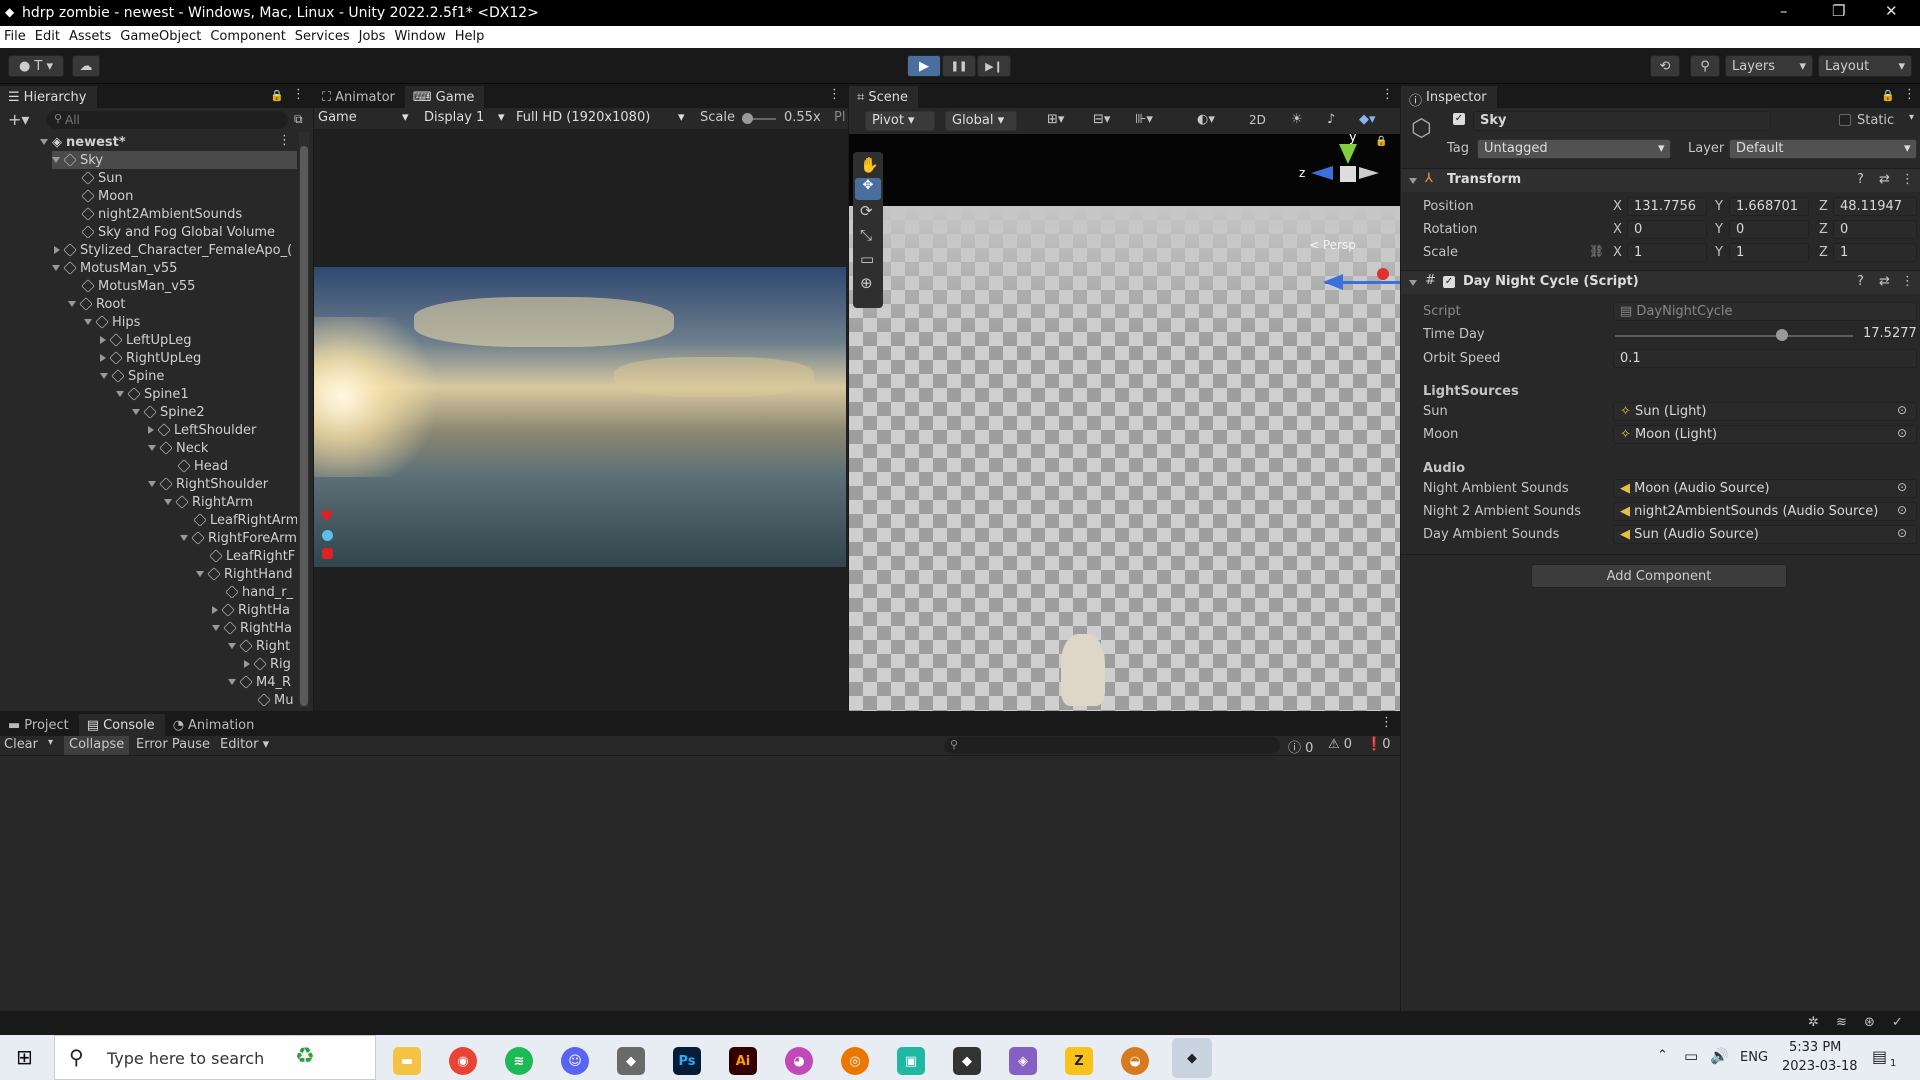  I want to click on menu-window: Window, so click(419, 38).